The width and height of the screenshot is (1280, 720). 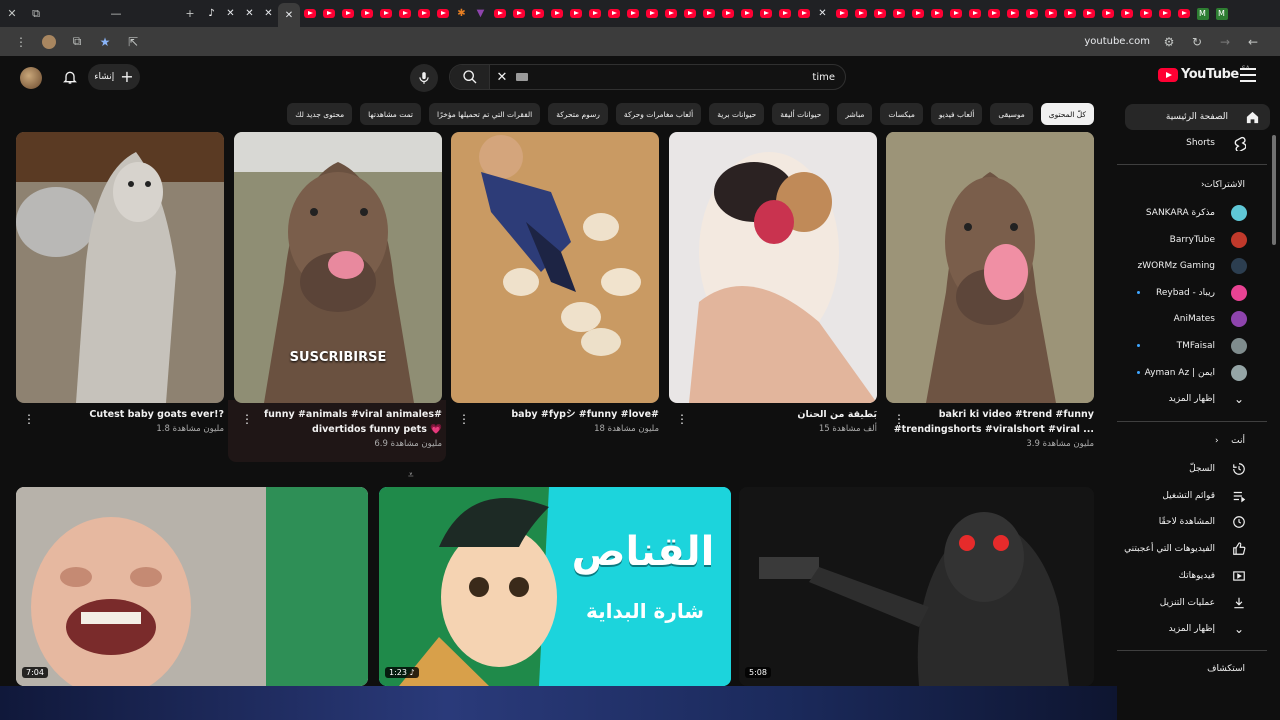 What do you see at coordinates (1197, 117) in the screenshot?
I see `sidebar-item-home: الصفحة الرئيسية` at bounding box center [1197, 117].